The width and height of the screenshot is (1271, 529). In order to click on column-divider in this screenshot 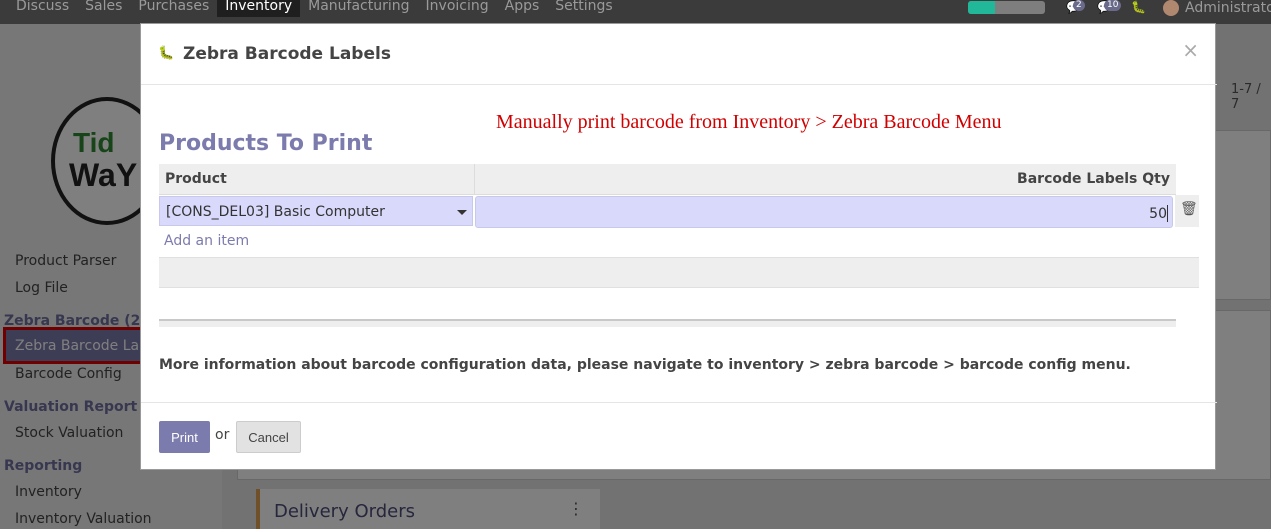, I will do `click(474, 179)`.